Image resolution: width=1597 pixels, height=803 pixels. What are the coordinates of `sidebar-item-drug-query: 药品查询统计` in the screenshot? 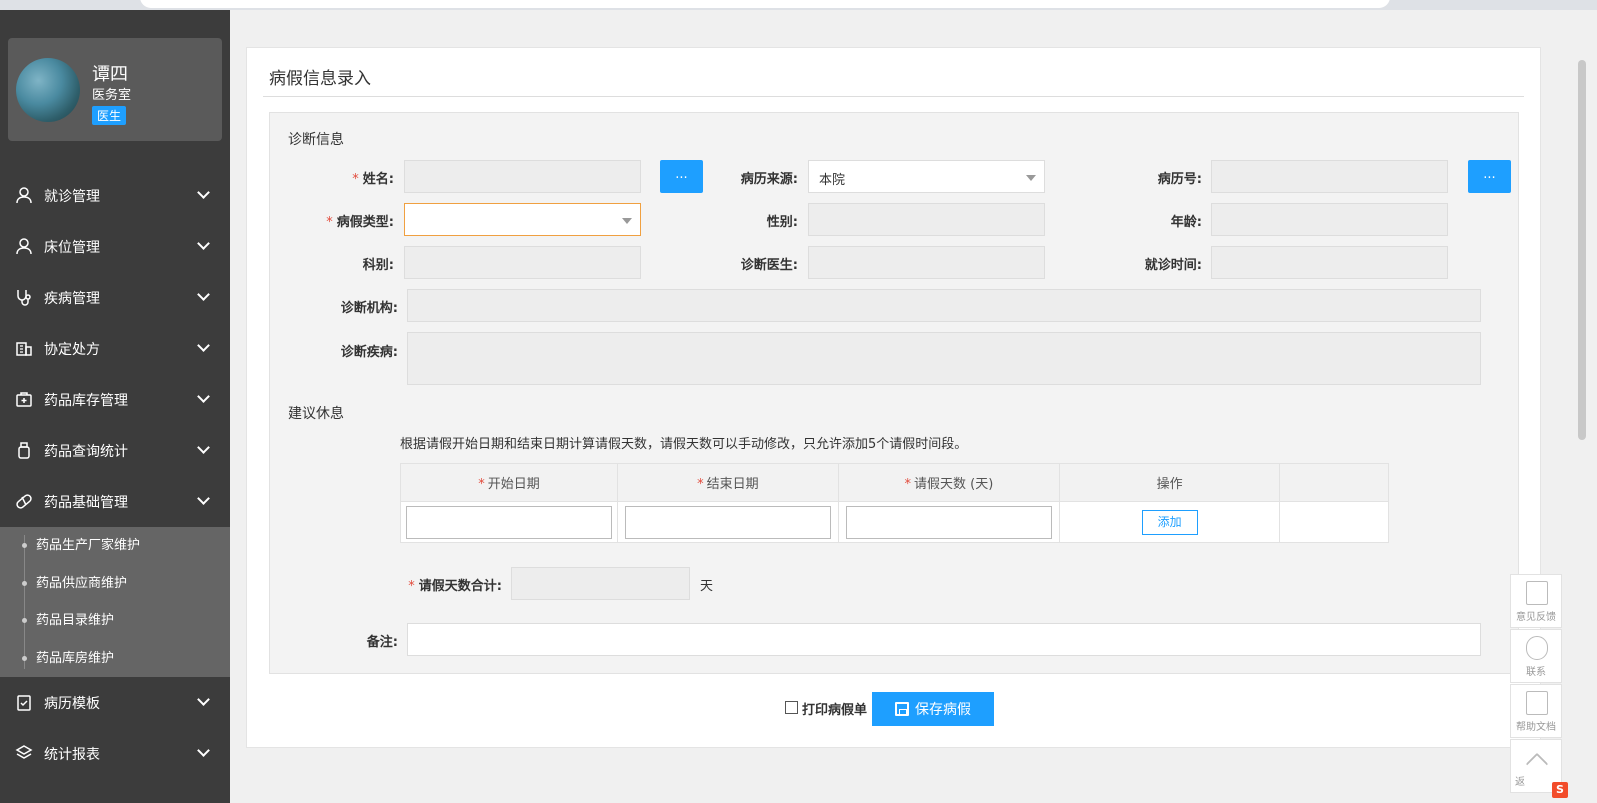 It's located at (115, 450).